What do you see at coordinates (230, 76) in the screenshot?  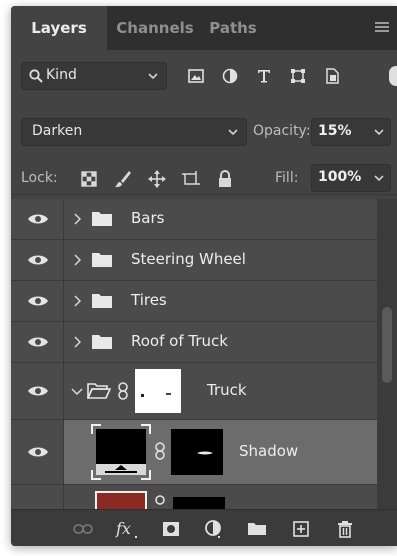 I see `adjustment-filter-icon` at bounding box center [230, 76].